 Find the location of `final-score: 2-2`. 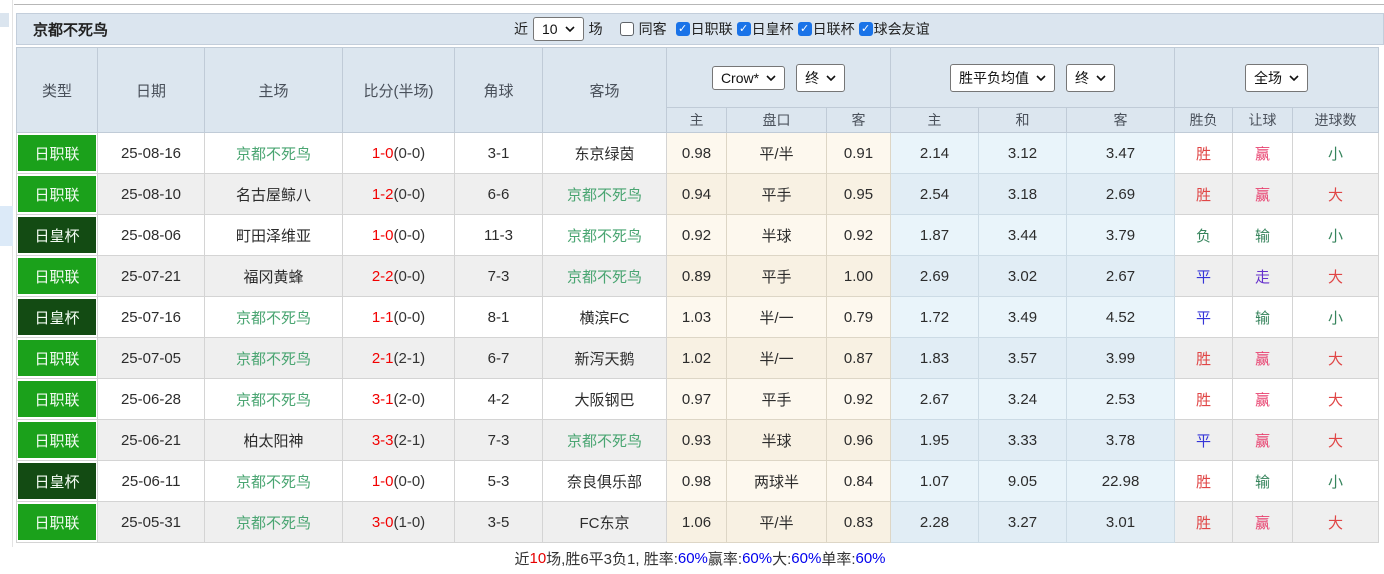

final-score: 2-2 is located at coordinates (382, 276).